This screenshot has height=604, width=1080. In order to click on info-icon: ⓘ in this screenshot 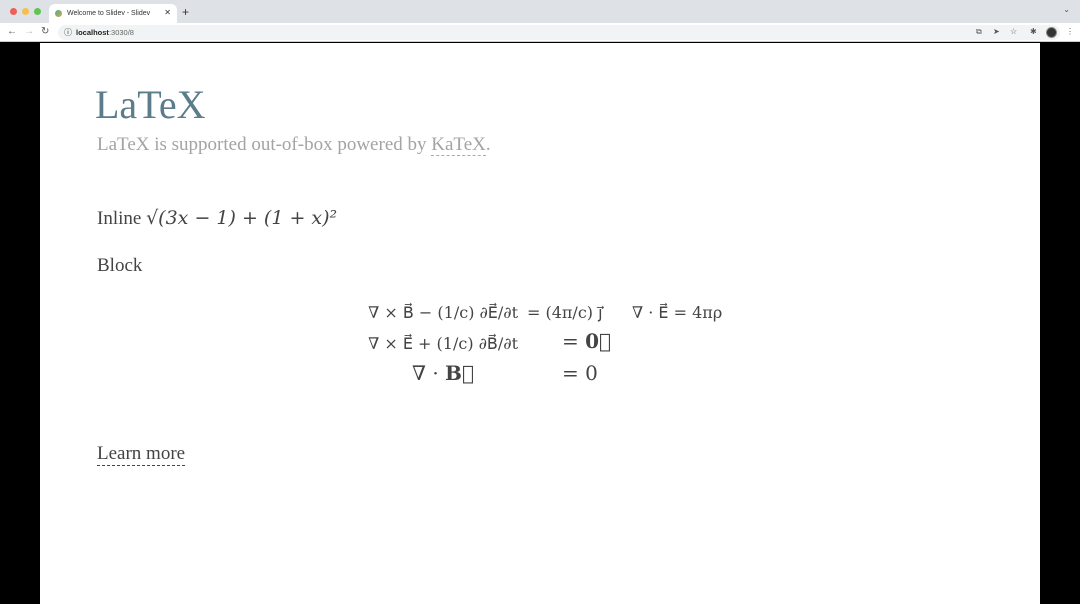, I will do `click(68, 32)`.